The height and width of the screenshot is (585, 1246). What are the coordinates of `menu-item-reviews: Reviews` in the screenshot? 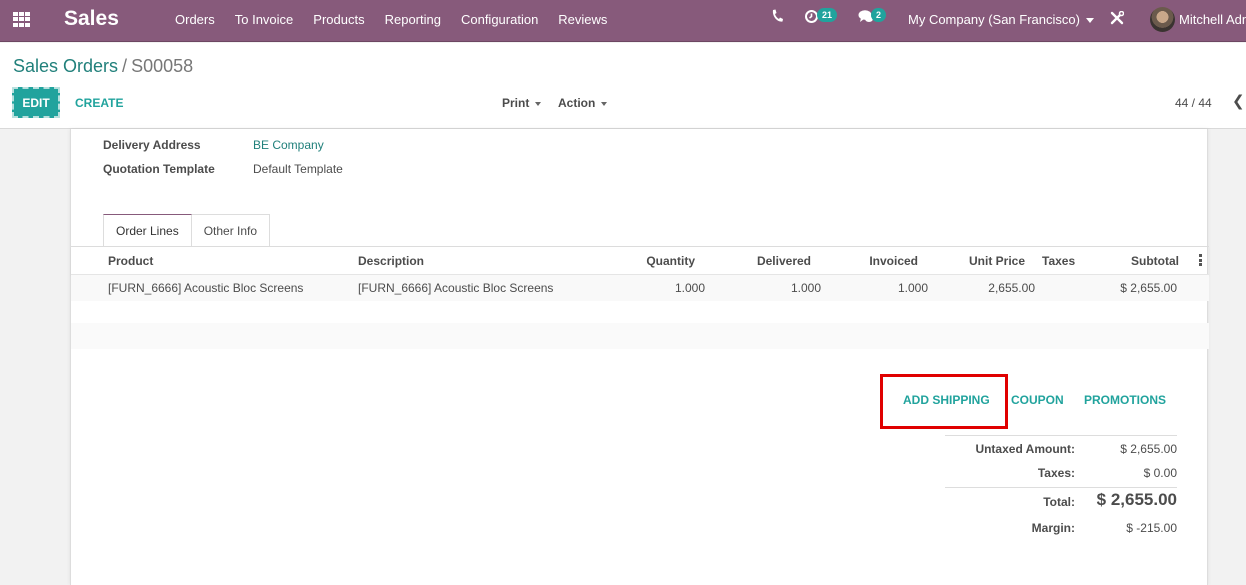 It's located at (582, 19).